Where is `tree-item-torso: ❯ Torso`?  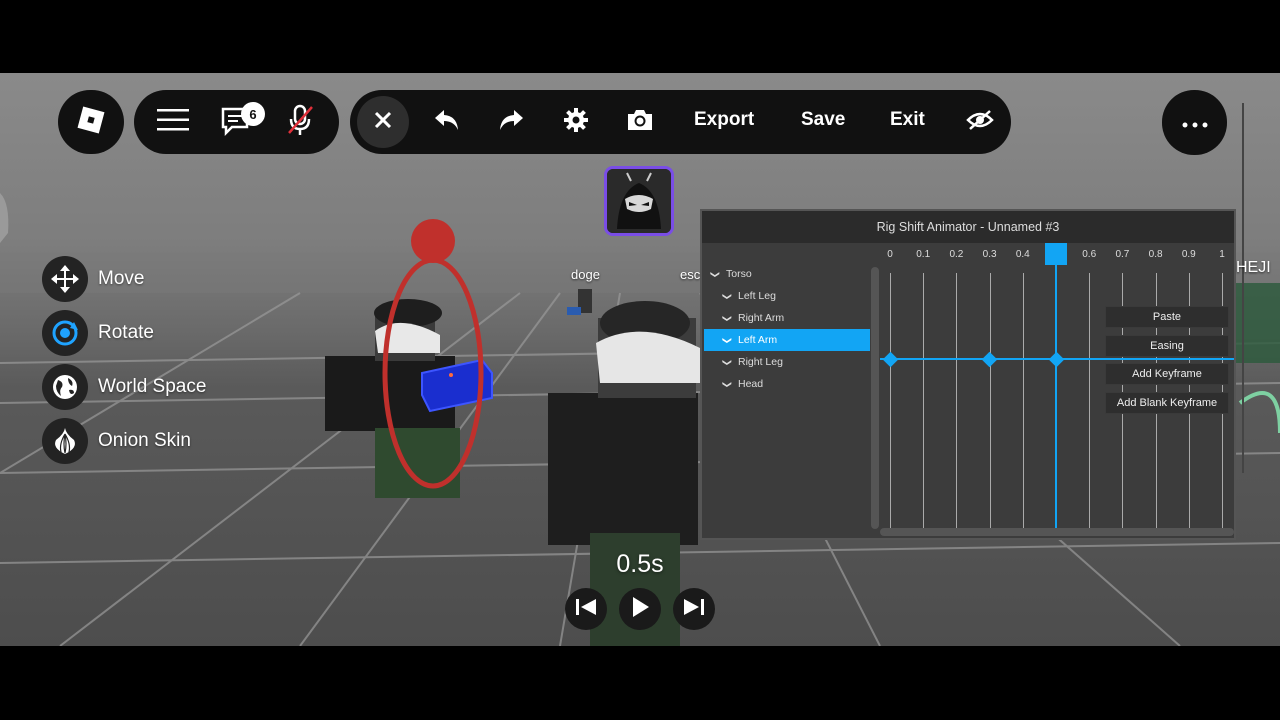
tree-item-torso: ❯ Torso is located at coordinates (787, 274).